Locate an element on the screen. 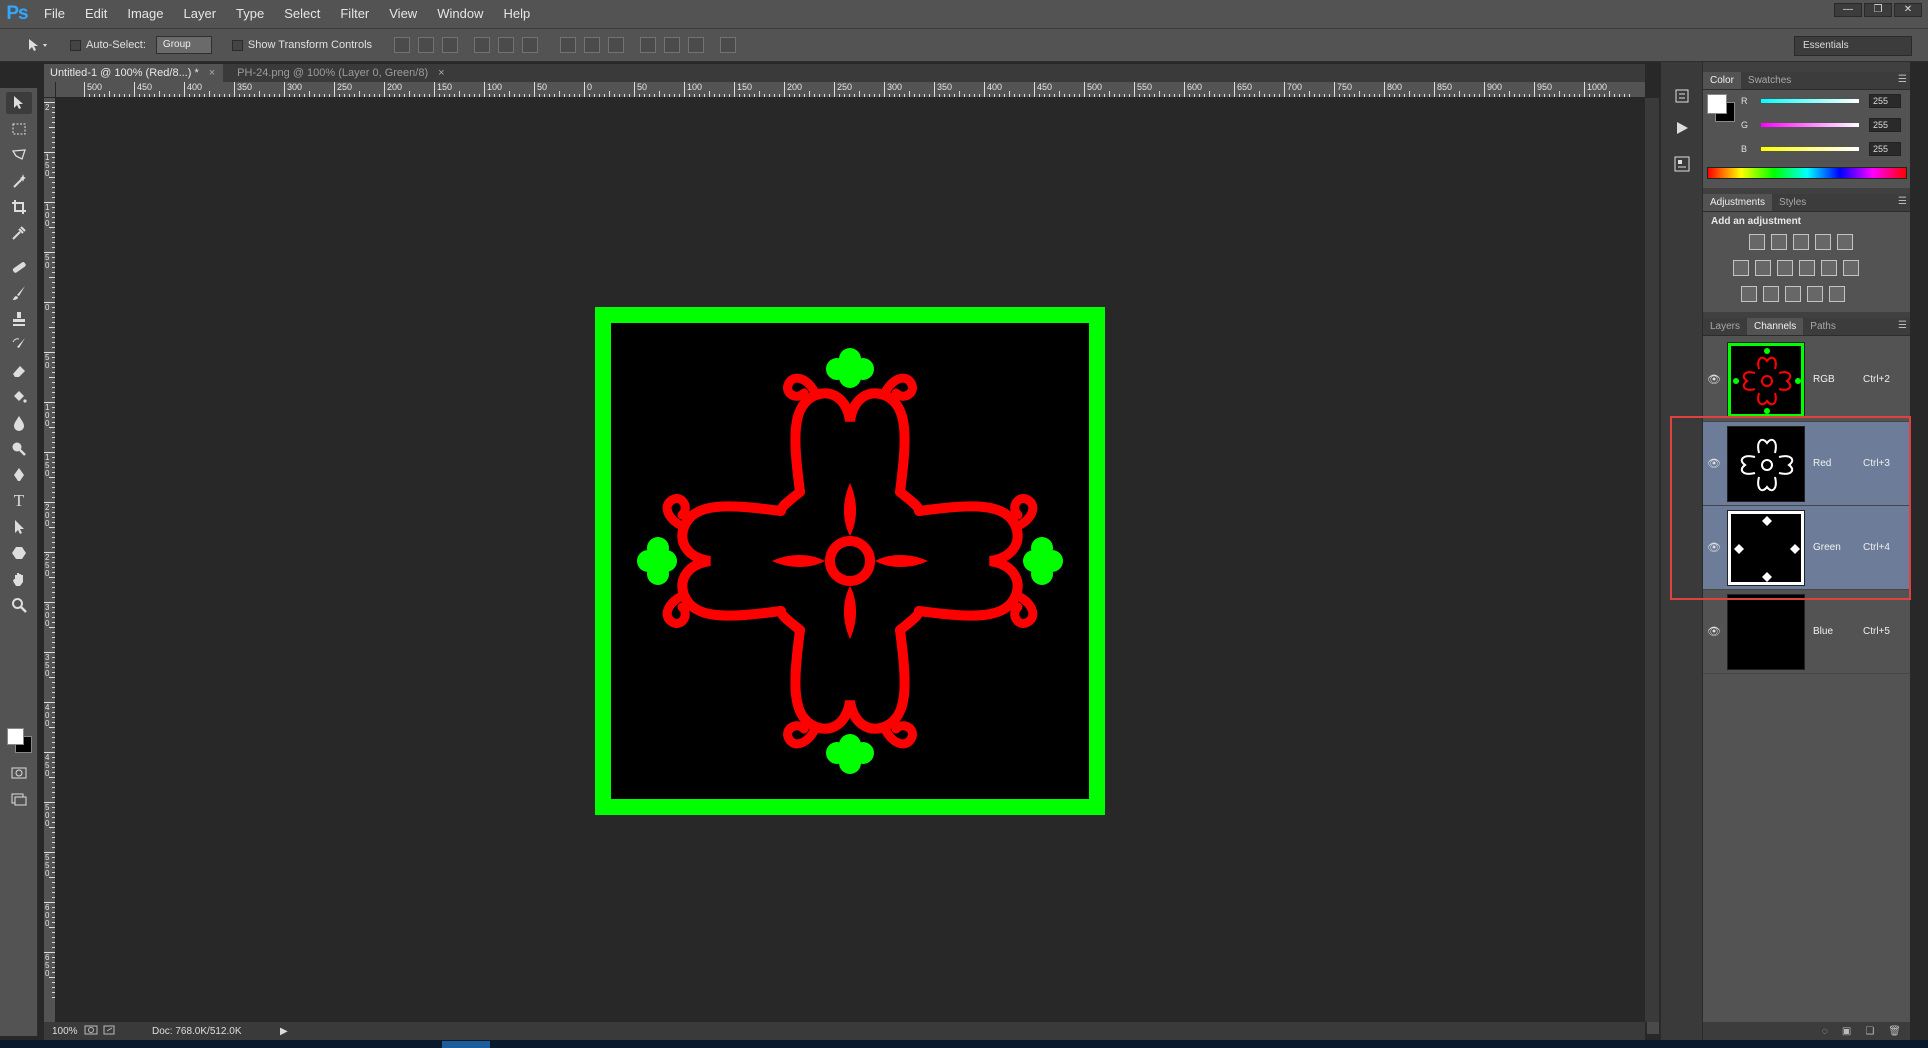 This screenshot has height=1048, width=1928. vibrance-icon is located at coordinates (1845, 242).